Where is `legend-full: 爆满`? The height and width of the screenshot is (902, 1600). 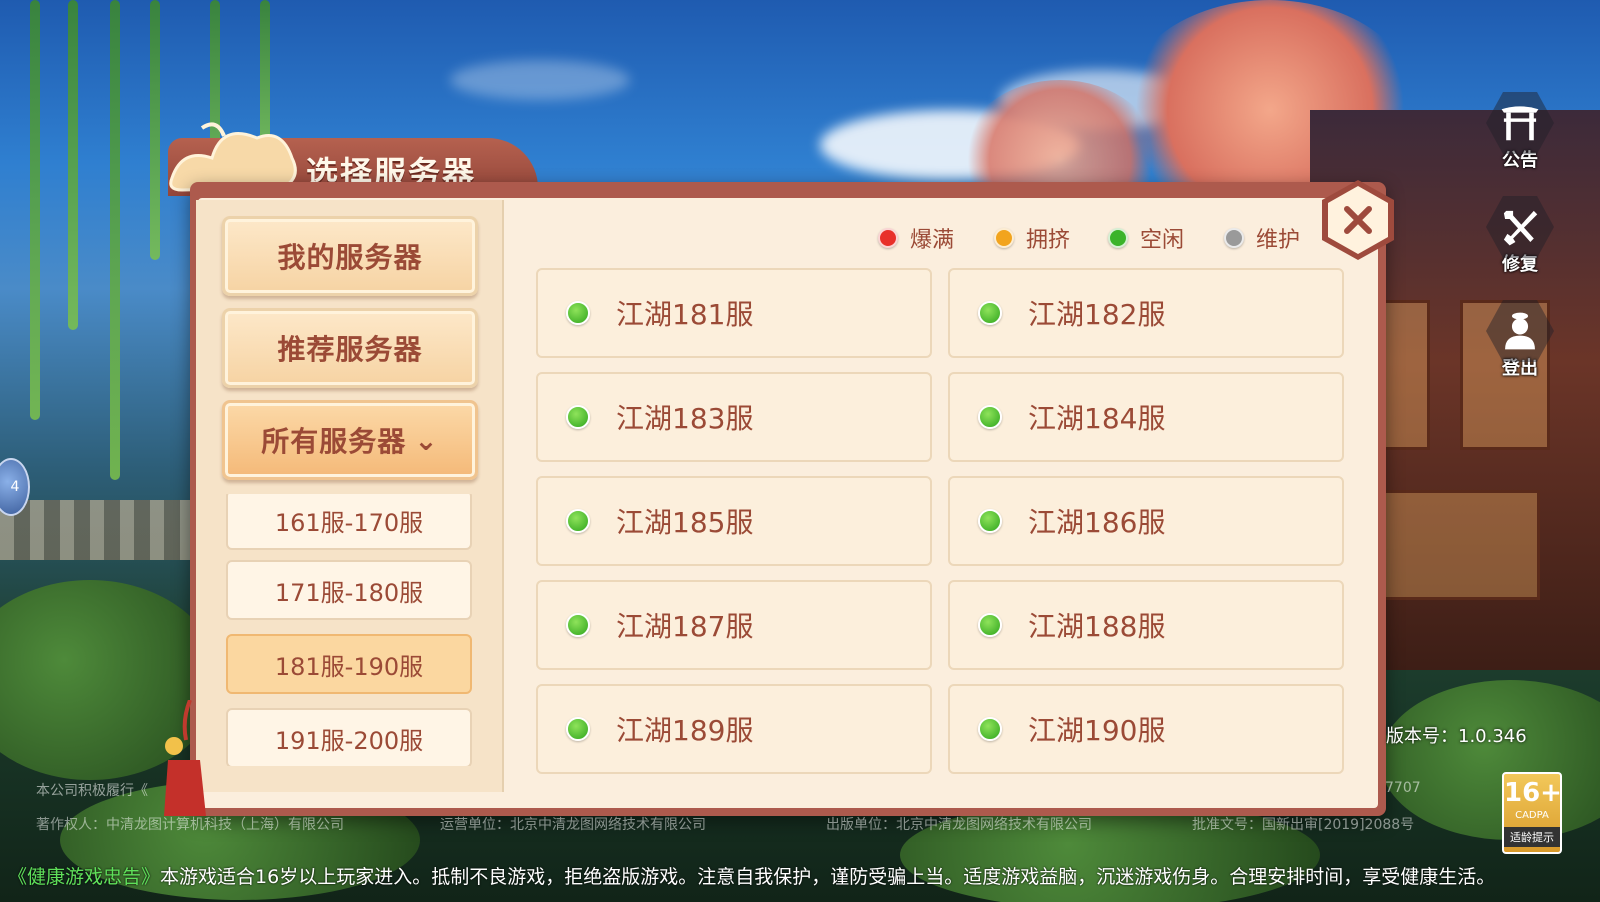 legend-full: 爆满 is located at coordinates (916, 238).